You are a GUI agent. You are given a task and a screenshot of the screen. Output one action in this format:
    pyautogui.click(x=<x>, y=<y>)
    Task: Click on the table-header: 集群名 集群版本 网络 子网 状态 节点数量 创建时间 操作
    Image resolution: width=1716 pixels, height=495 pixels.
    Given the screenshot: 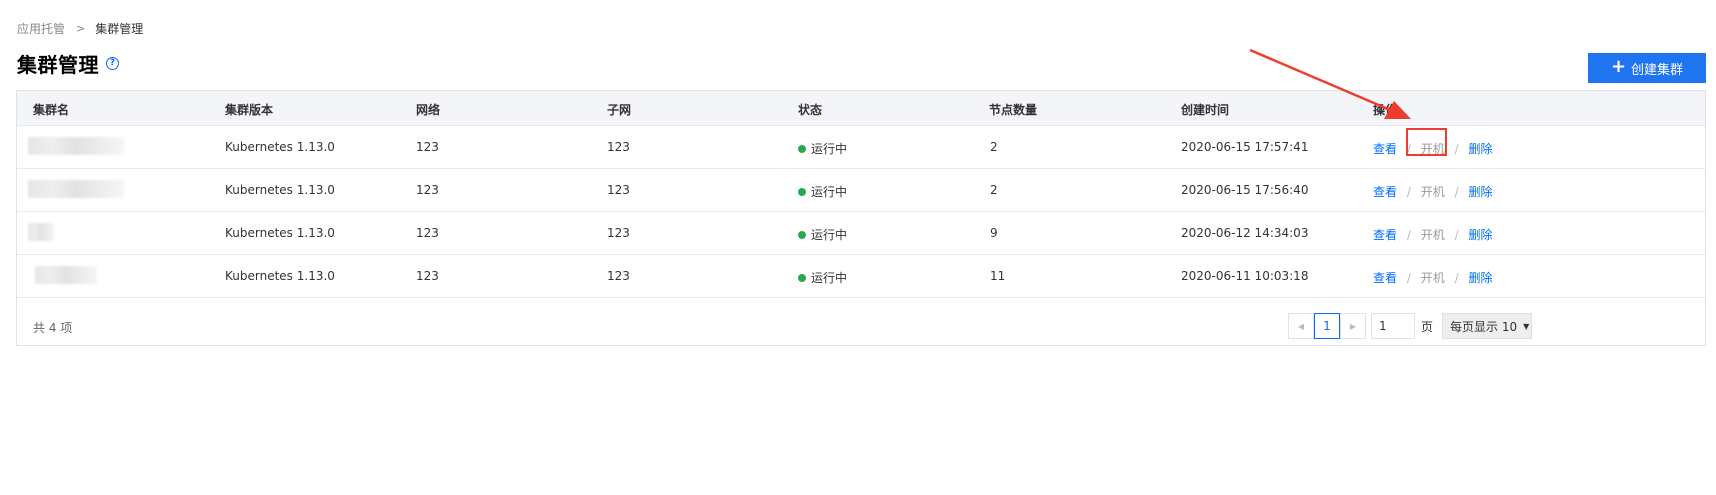 What is the action you would take?
    pyautogui.click(x=861, y=108)
    